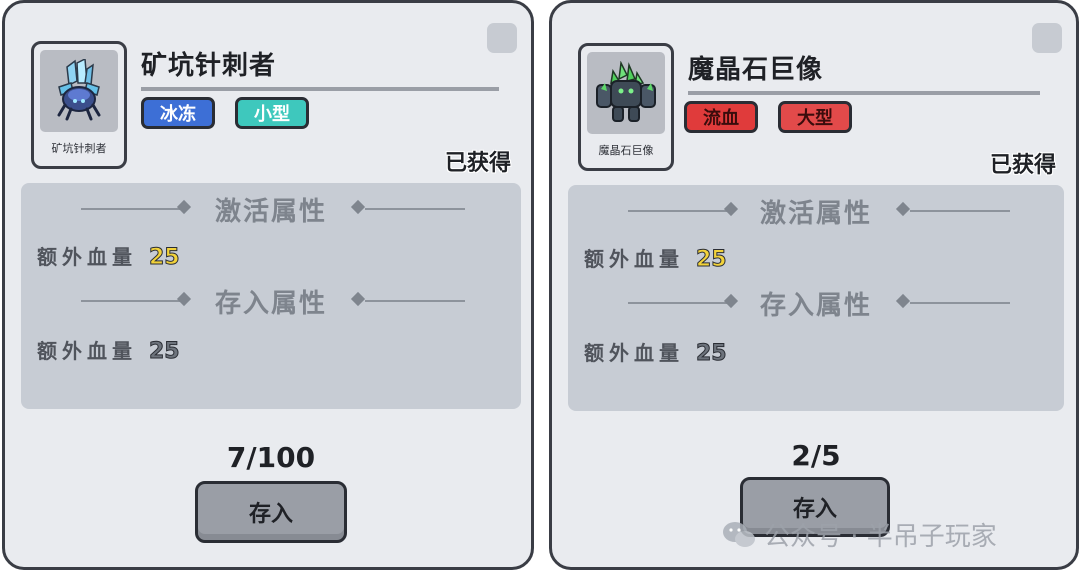 The width and height of the screenshot is (1080, 577). What do you see at coordinates (271, 512) in the screenshot?
I see `store-button: 存入` at bounding box center [271, 512].